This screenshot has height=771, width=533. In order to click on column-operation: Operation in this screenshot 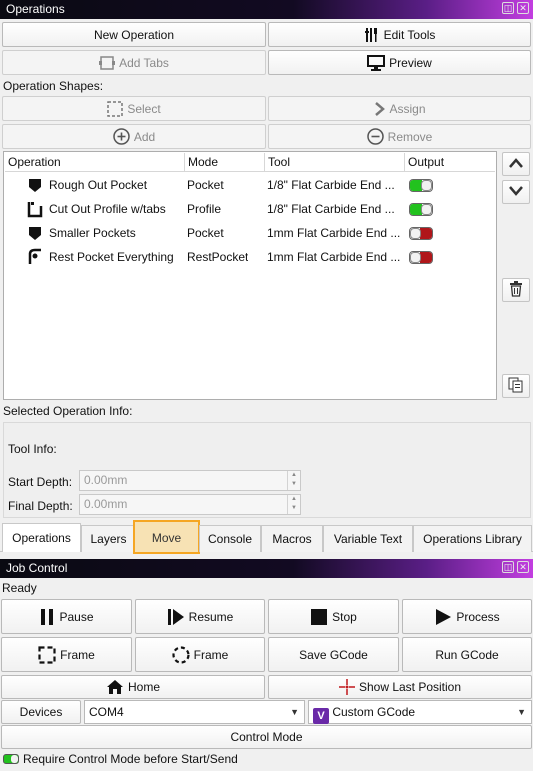, I will do `click(95, 162)`.